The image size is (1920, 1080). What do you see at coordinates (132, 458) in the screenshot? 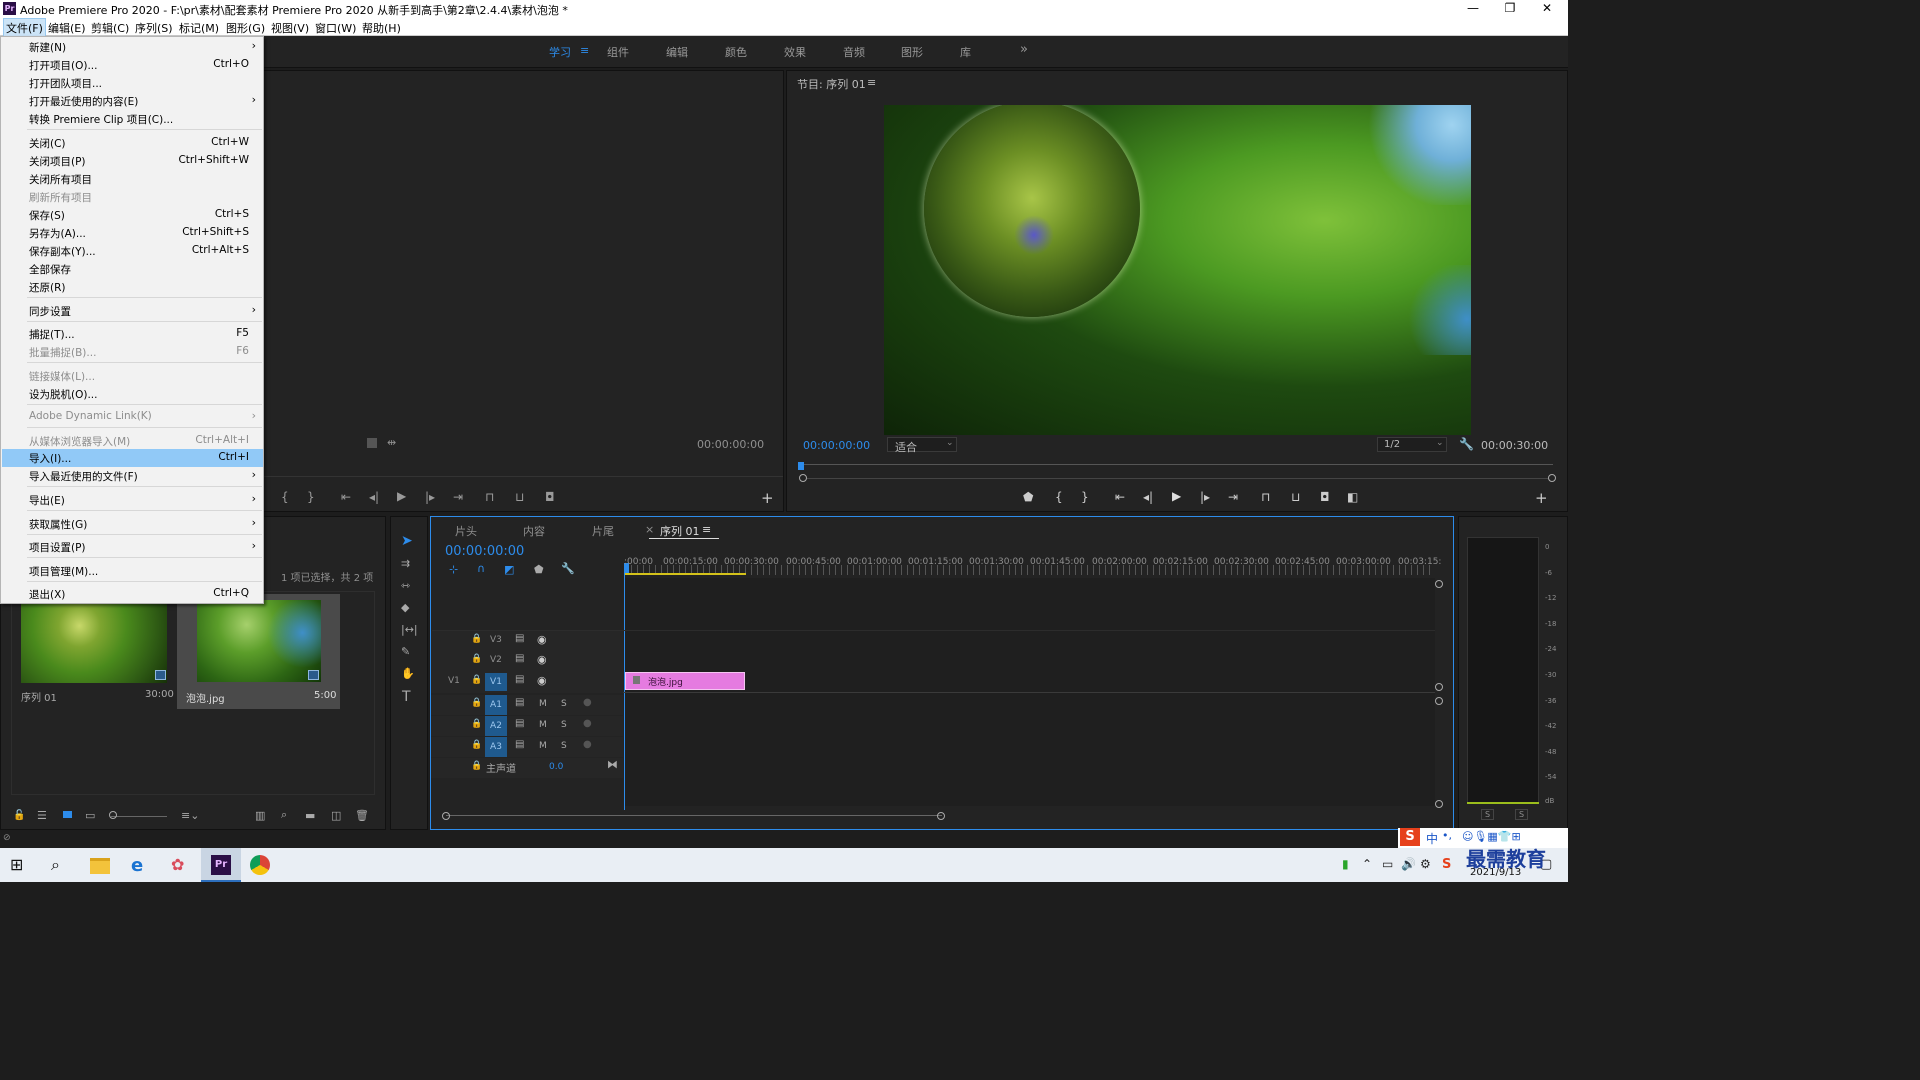
I see `menu-item-import: 导入(I)... Ctrl+I` at bounding box center [132, 458].